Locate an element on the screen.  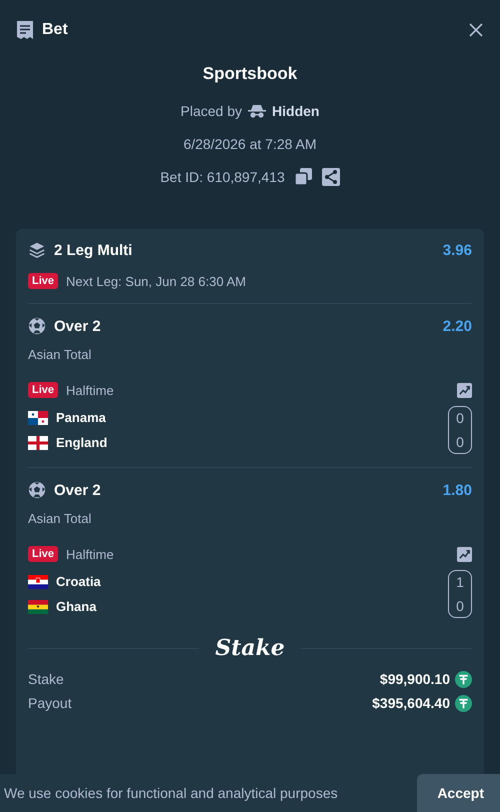
receipt-icon is located at coordinates (25, 30).